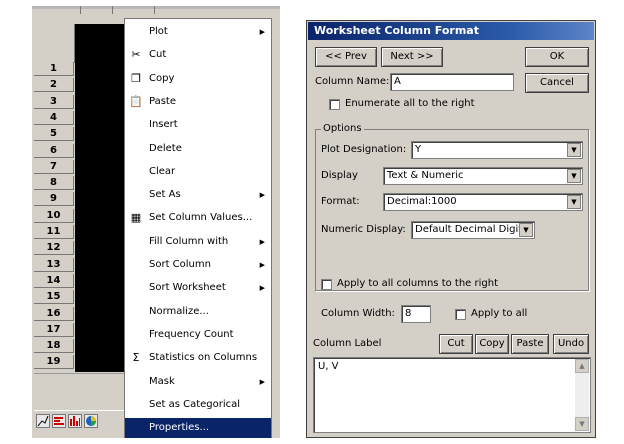 This screenshot has width=624, height=444. What do you see at coordinates (136, 358) in the screenshot?
I see `statistics-icon: Σ` at bounding box center [136, 358].